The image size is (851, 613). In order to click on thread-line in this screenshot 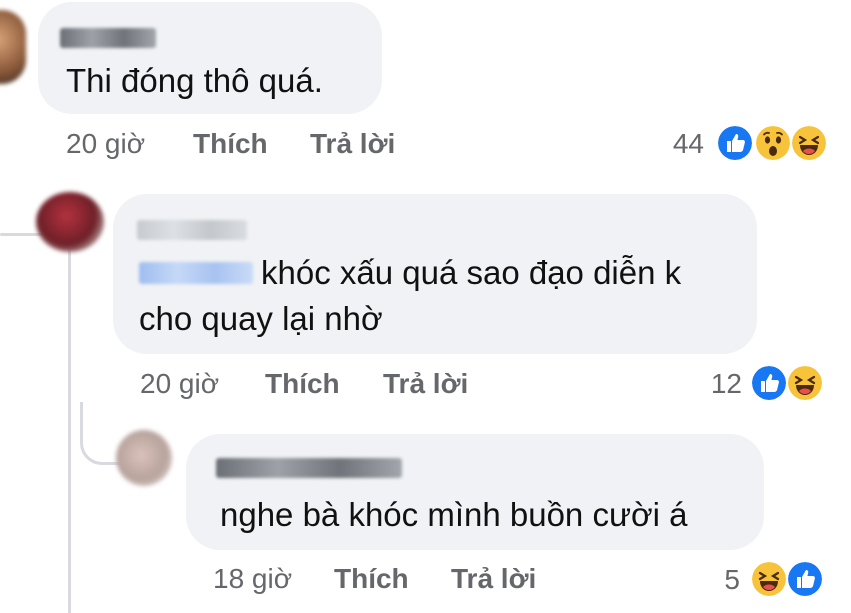, I will do `click(69, 429)`.